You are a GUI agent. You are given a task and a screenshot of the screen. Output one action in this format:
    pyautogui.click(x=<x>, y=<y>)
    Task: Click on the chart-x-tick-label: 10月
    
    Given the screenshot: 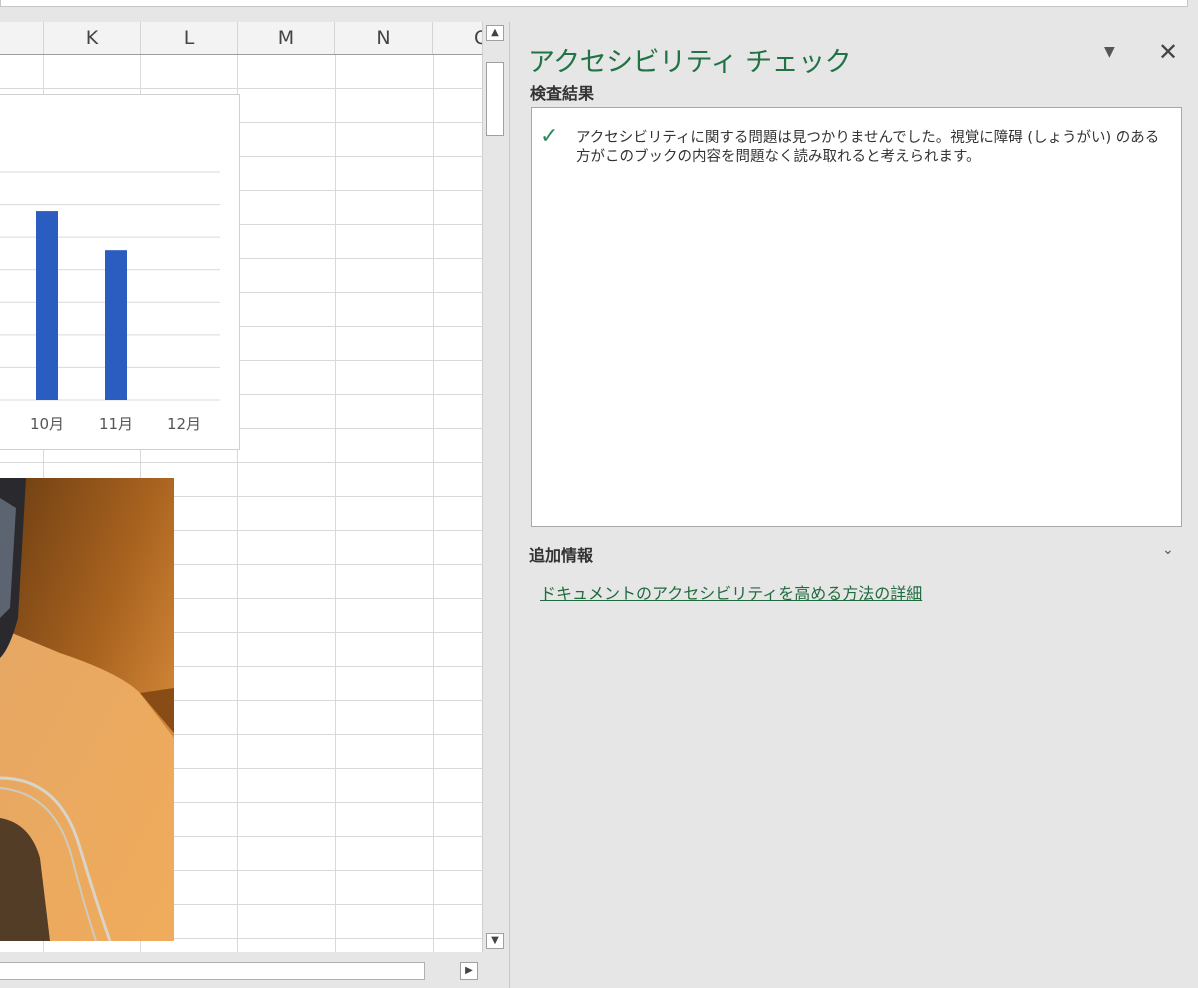 What is the action you would take?
    pyautogui.click(x=47, y=424)
    